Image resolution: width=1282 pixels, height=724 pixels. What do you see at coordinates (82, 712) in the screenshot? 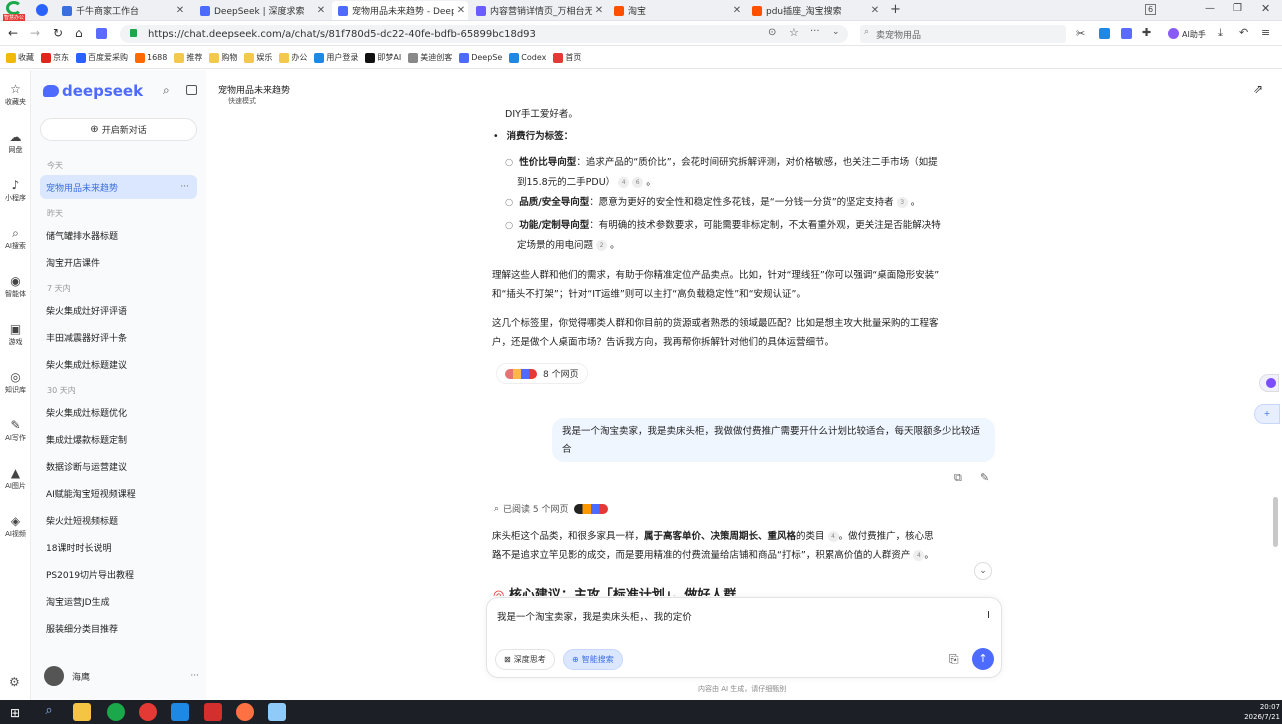
I see `taskbar-explorer-icon` at bounding box center [82, 712].